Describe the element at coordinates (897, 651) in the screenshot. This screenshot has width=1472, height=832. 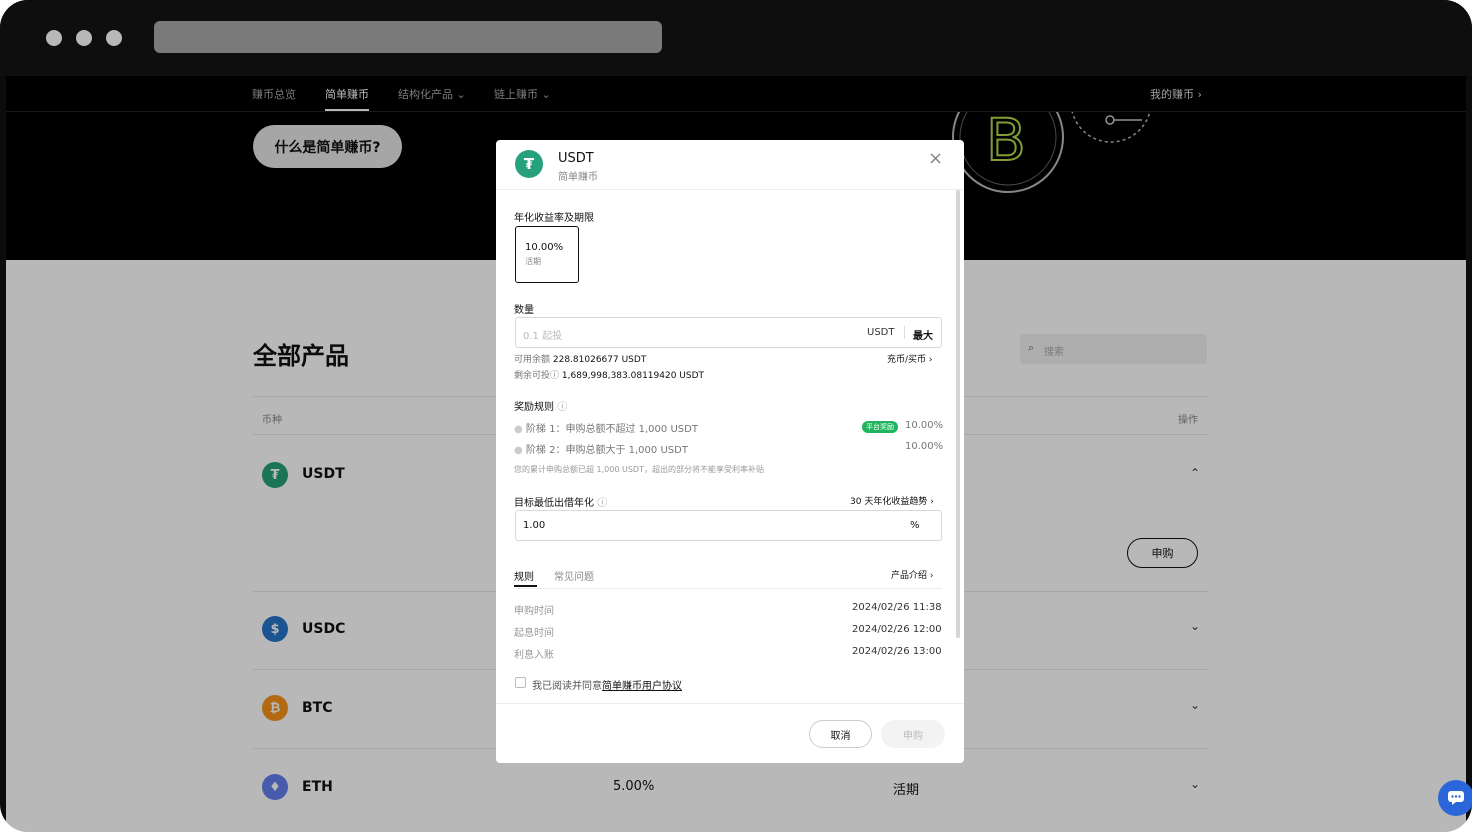
I see `time-value: 2024/02/26 13:00` at that location.